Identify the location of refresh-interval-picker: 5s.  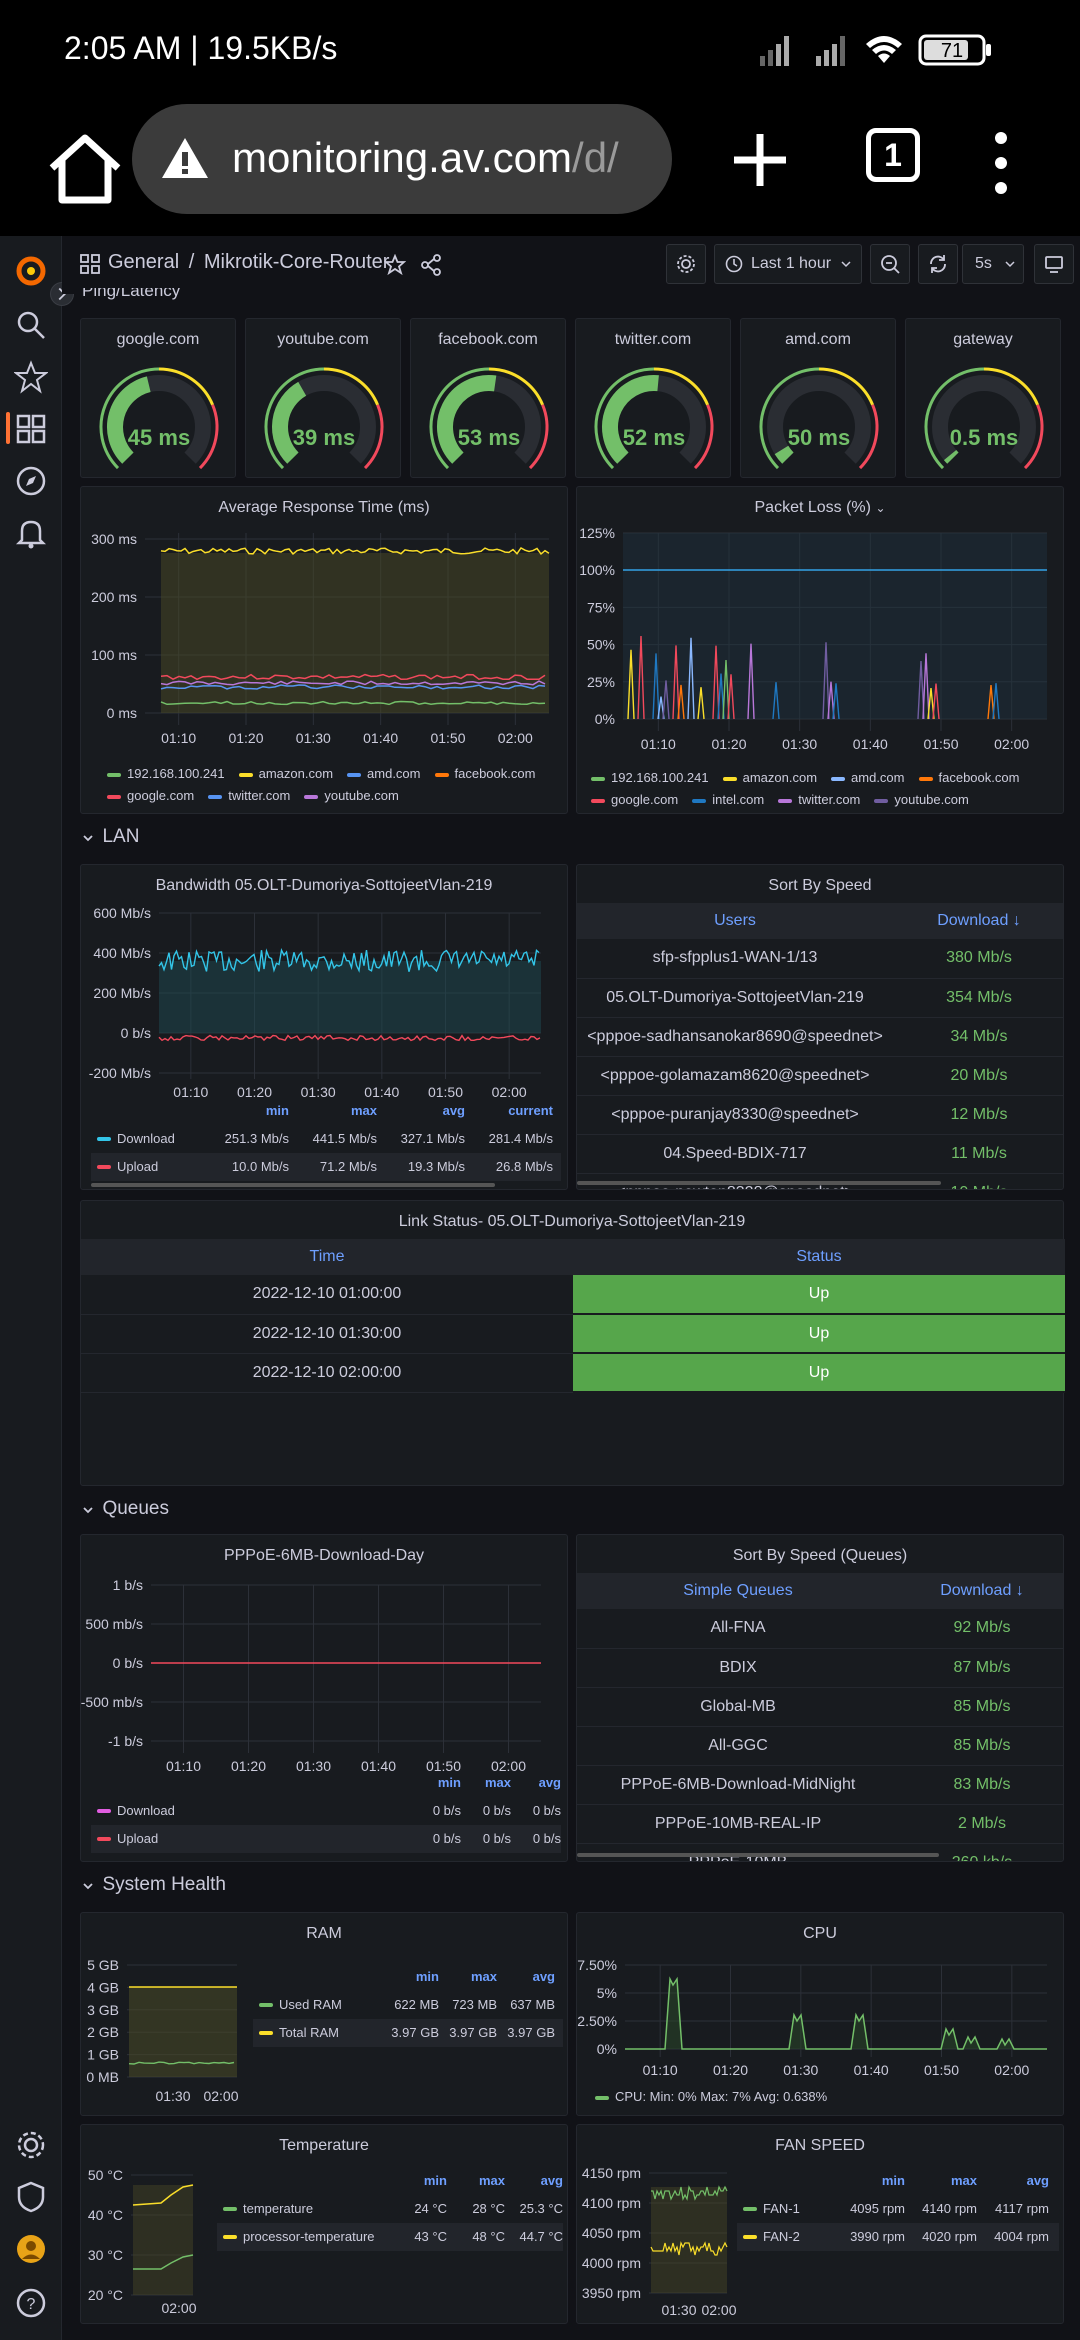
(993, 264).